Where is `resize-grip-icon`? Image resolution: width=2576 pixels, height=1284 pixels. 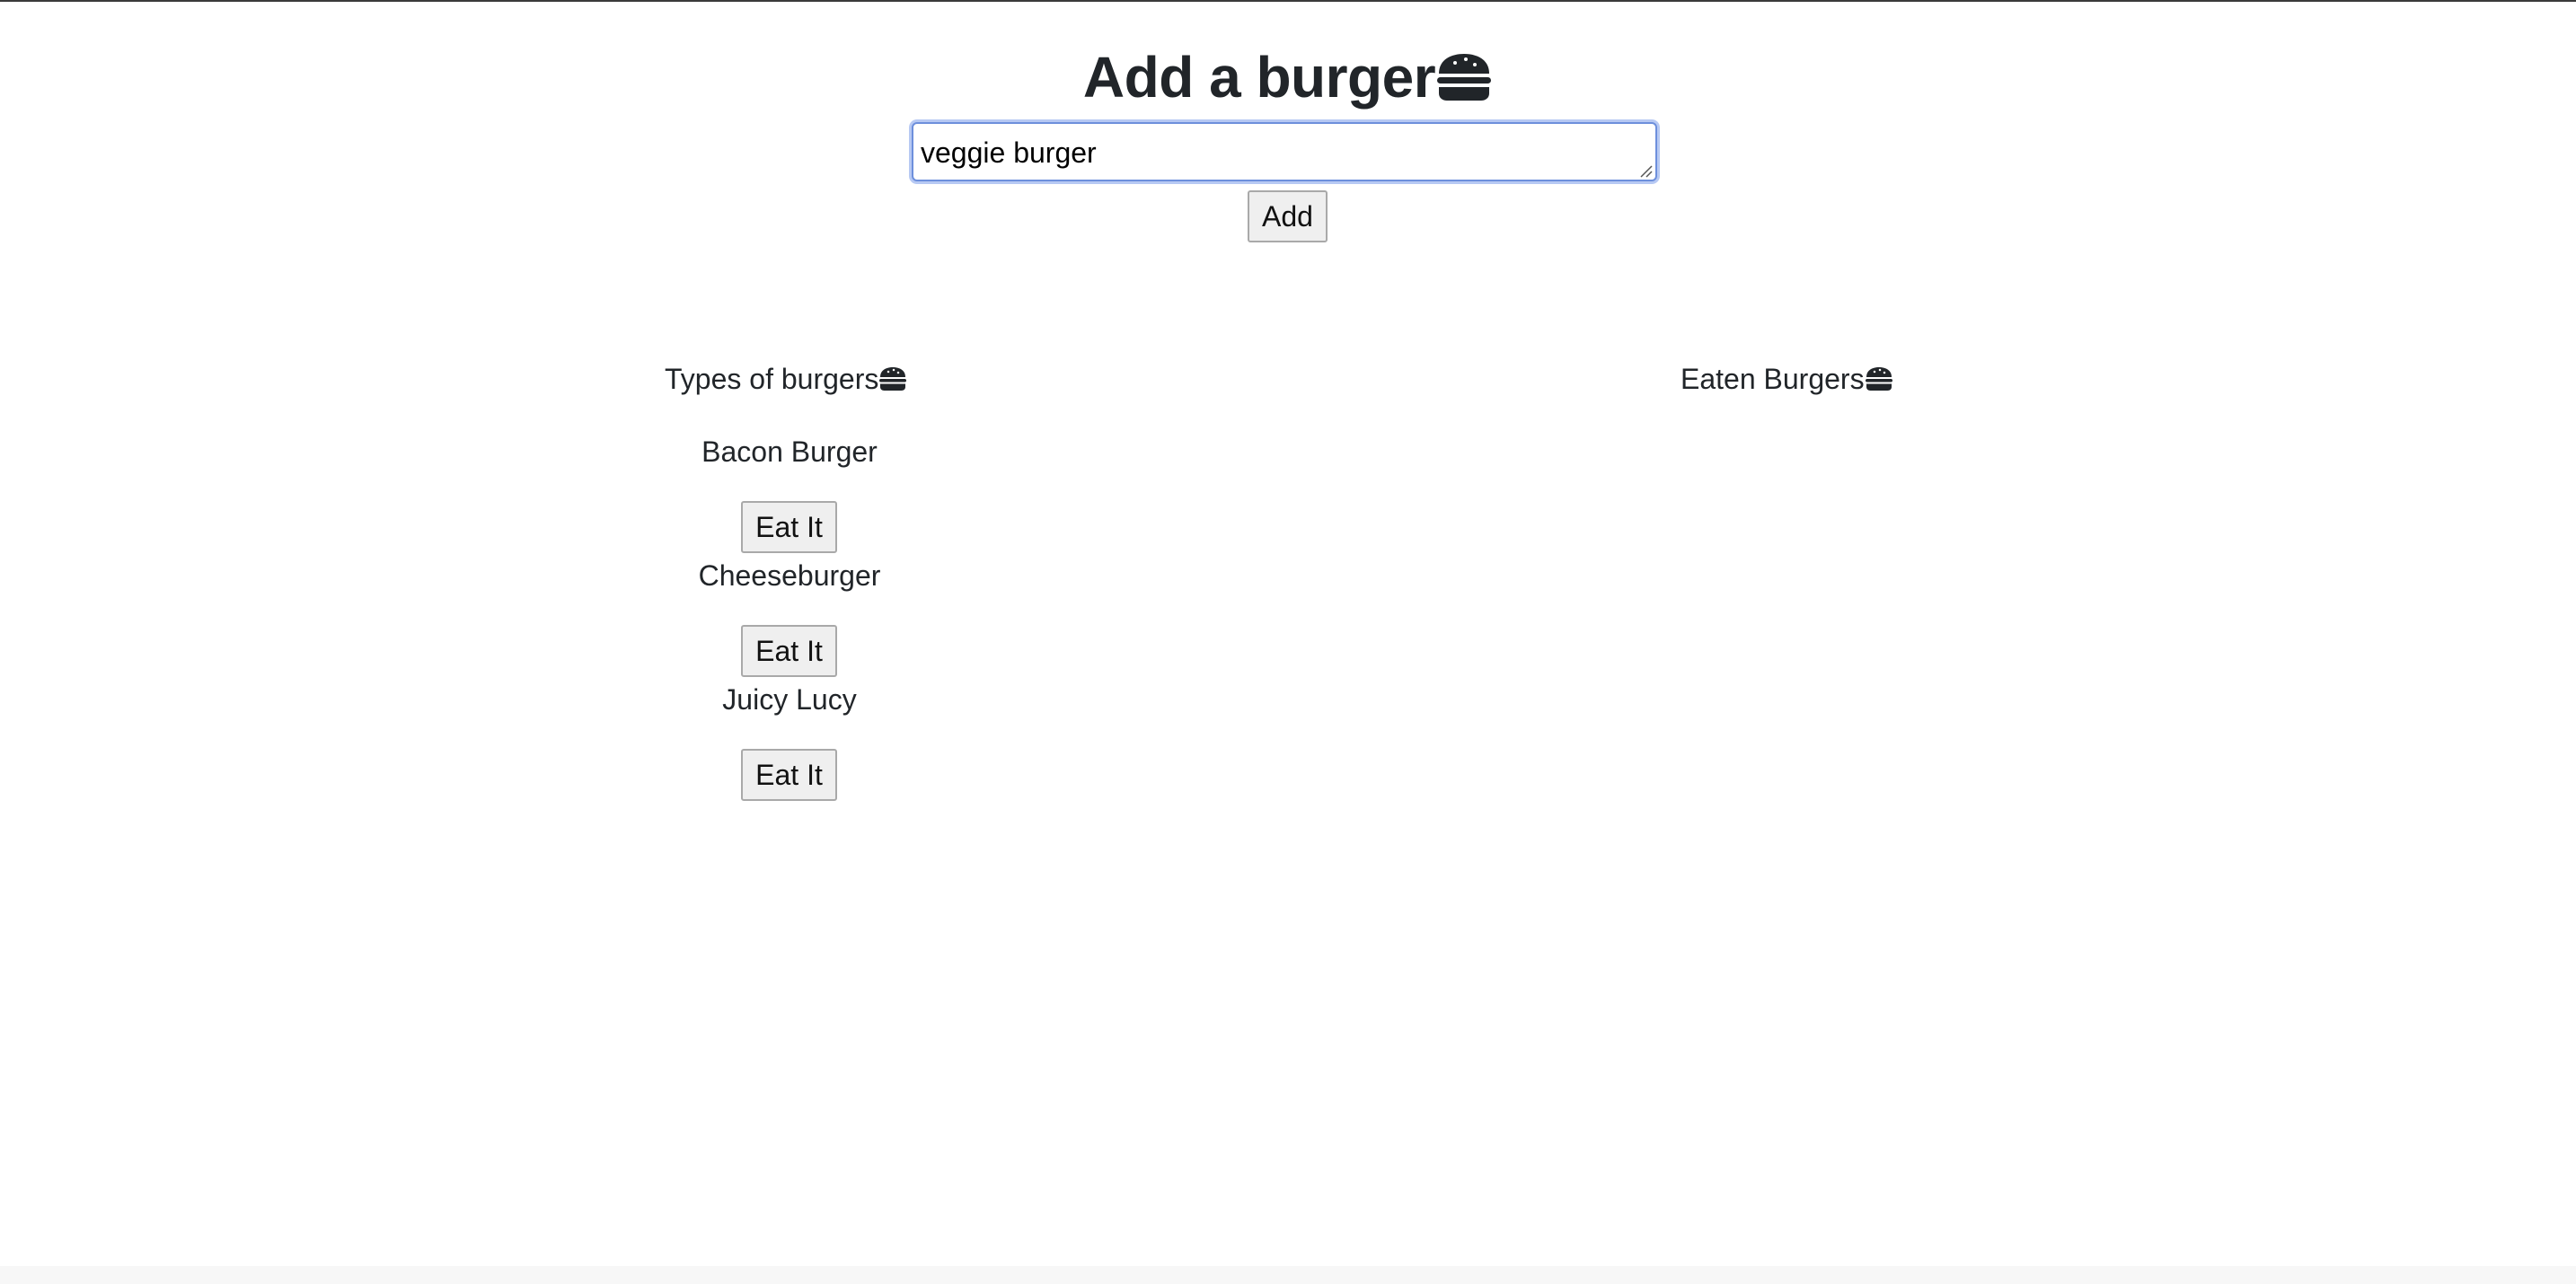
resize-grip-icon is located at coordinates (1645, 170).